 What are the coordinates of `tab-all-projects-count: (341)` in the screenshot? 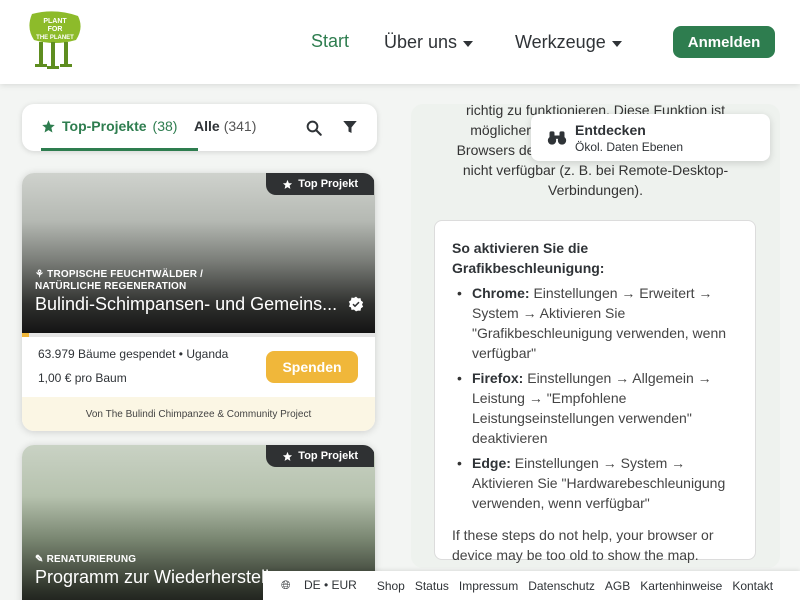 It's located at (240, 126).